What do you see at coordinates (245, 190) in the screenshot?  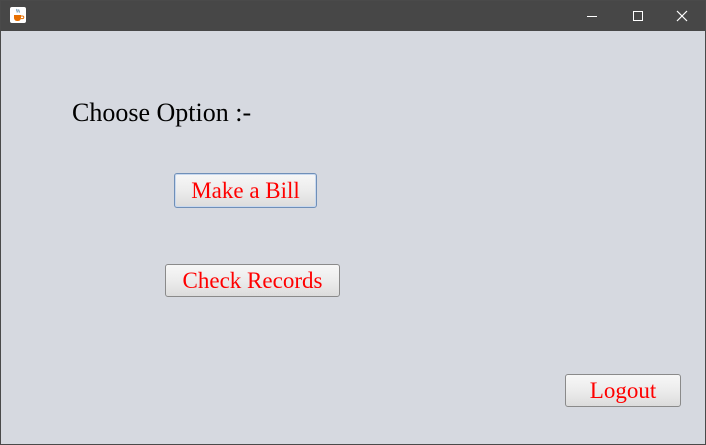 I see `make-a-bill-button: Make a Bill` at bounding box center [245, 190].